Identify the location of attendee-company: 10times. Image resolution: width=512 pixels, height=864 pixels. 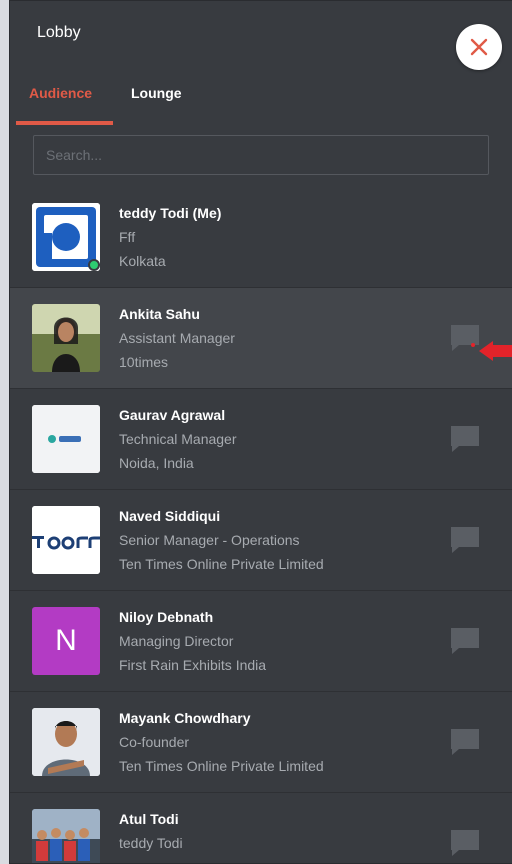
(144, 362).